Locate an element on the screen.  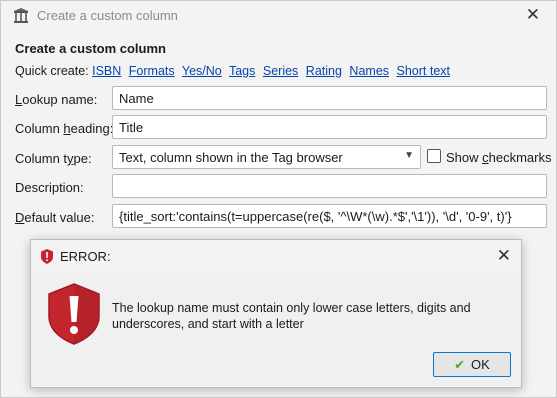
close-window-icon: ✕ is located at coordinates (533, 15).